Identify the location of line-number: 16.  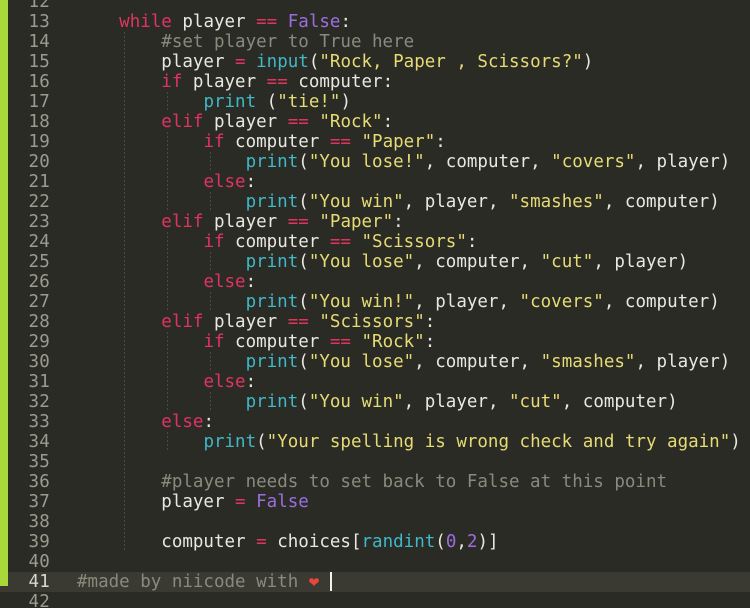
(39, 82).